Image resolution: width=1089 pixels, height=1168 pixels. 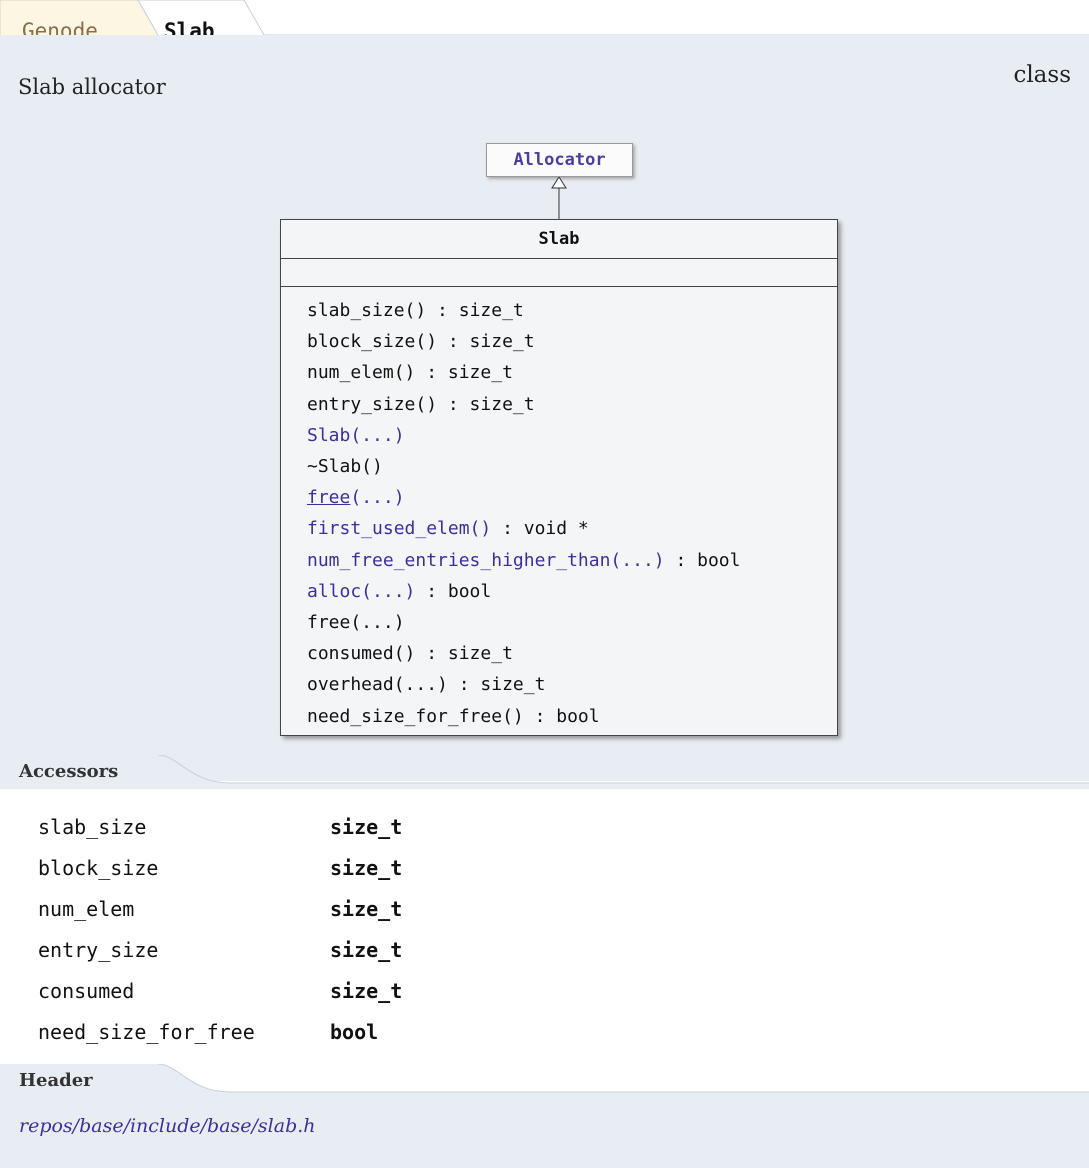 What do you see at coordinates (92, 87) in the screenshot?
I see `class-summary: Slab allocator` at bounding box center [92, 87].